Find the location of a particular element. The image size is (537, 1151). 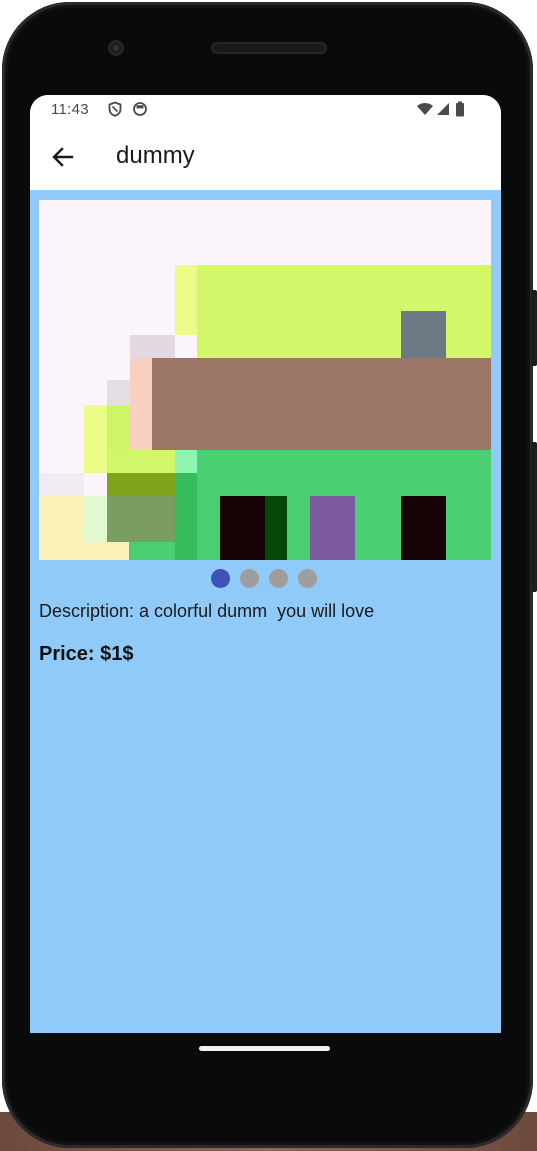

earpiece-speaker is located at coordinates (269, 48).